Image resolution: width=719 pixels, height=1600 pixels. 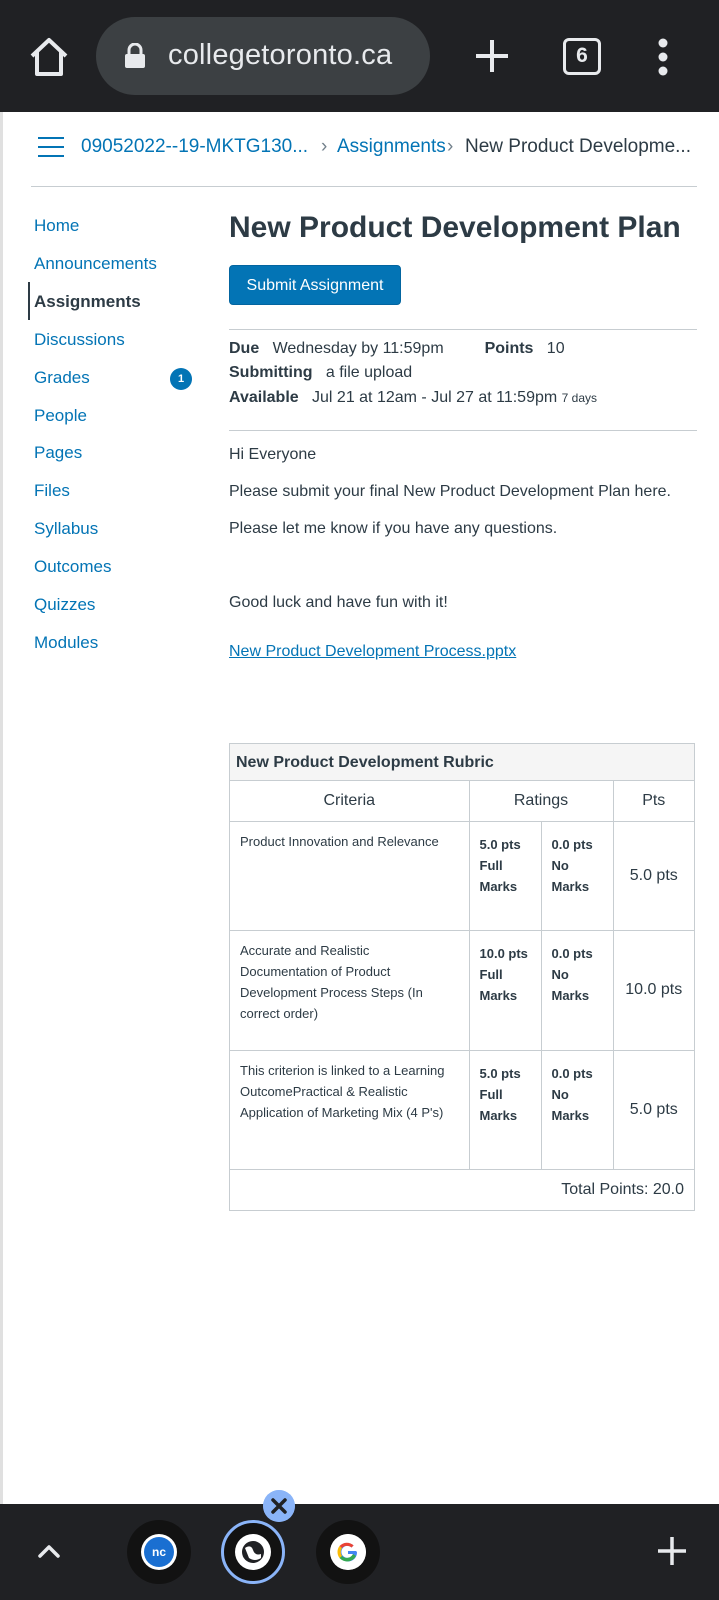 I want to click on nav-files: Files, so click(x=52, y=491).